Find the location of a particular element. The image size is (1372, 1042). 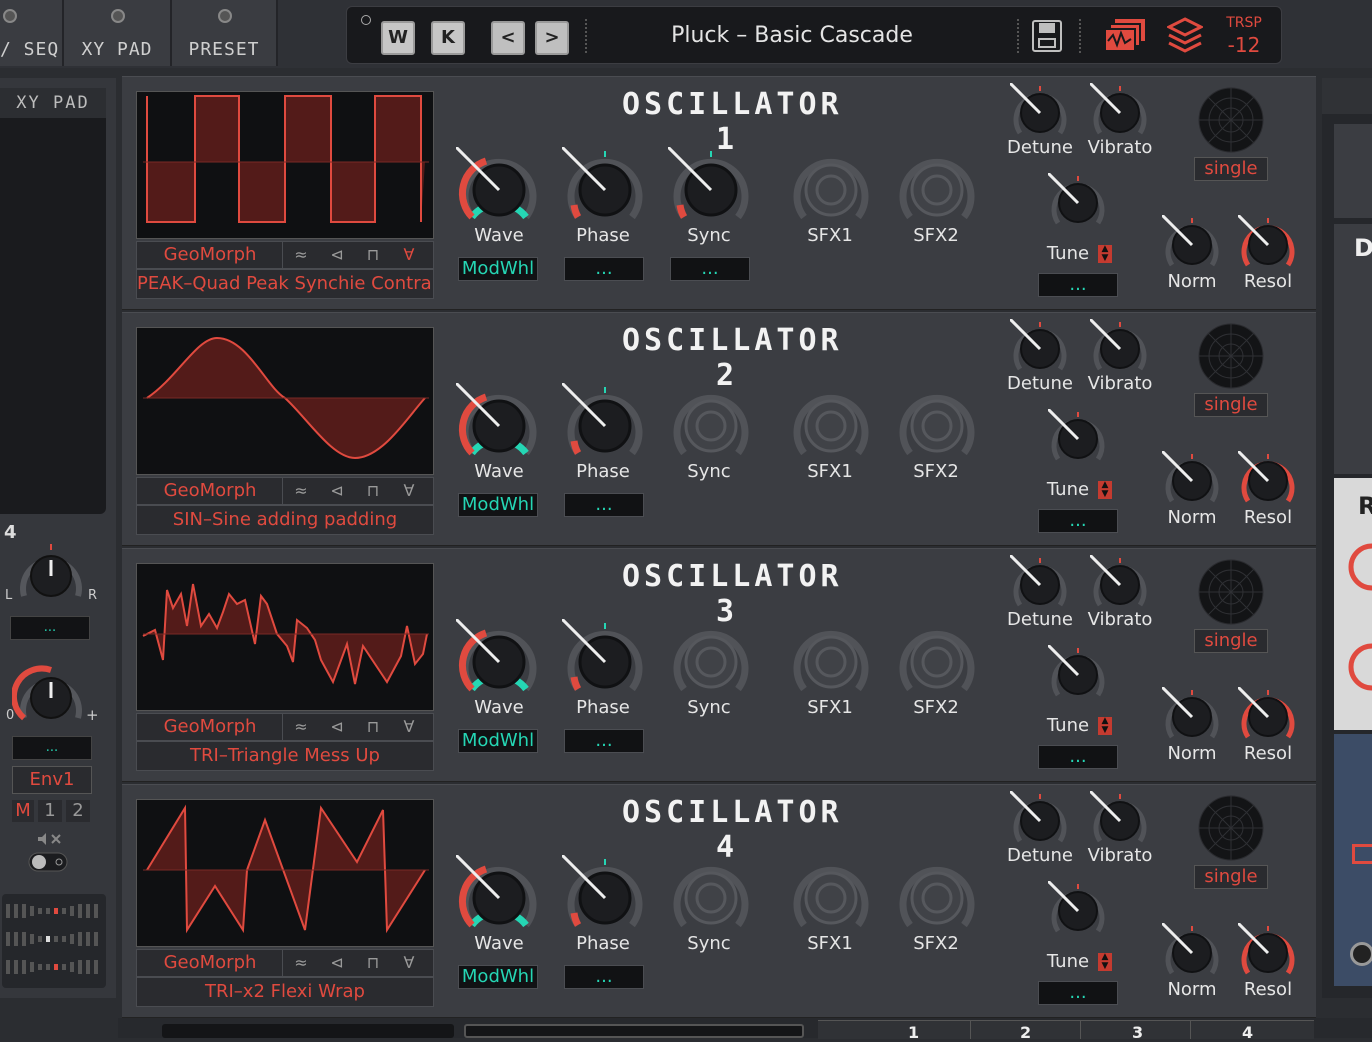

key-button: K is located at coordinates (448, 38).